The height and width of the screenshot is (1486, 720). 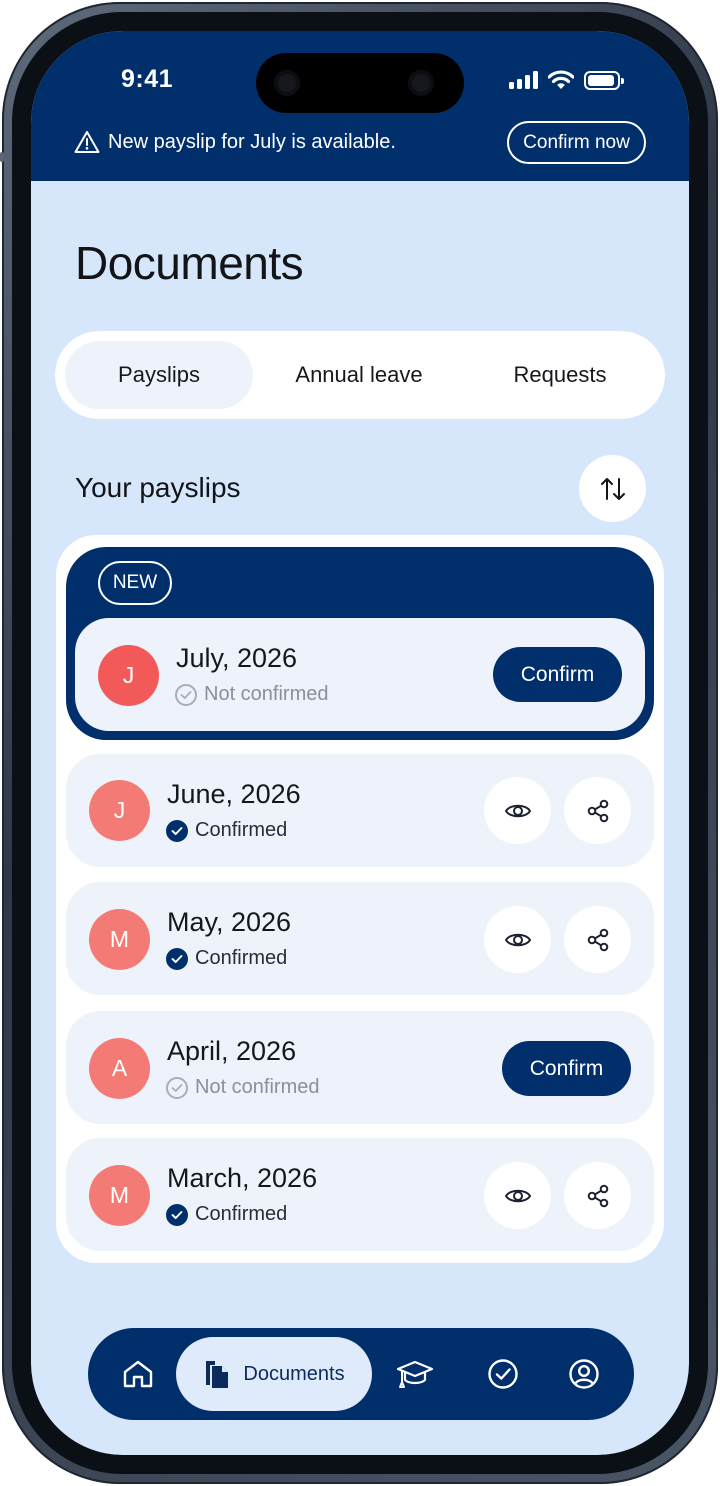 I want to click on nav-home, so click(x=138, y=1374).